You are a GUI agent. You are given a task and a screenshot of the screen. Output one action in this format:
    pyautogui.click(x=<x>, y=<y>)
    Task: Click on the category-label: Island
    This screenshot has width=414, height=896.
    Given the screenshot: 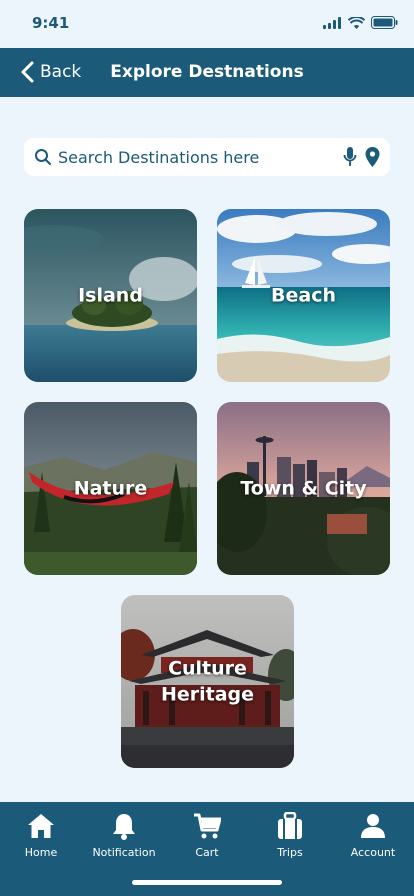 What is the action you would take?
    pyautogui.click(x=110, y=295)
    